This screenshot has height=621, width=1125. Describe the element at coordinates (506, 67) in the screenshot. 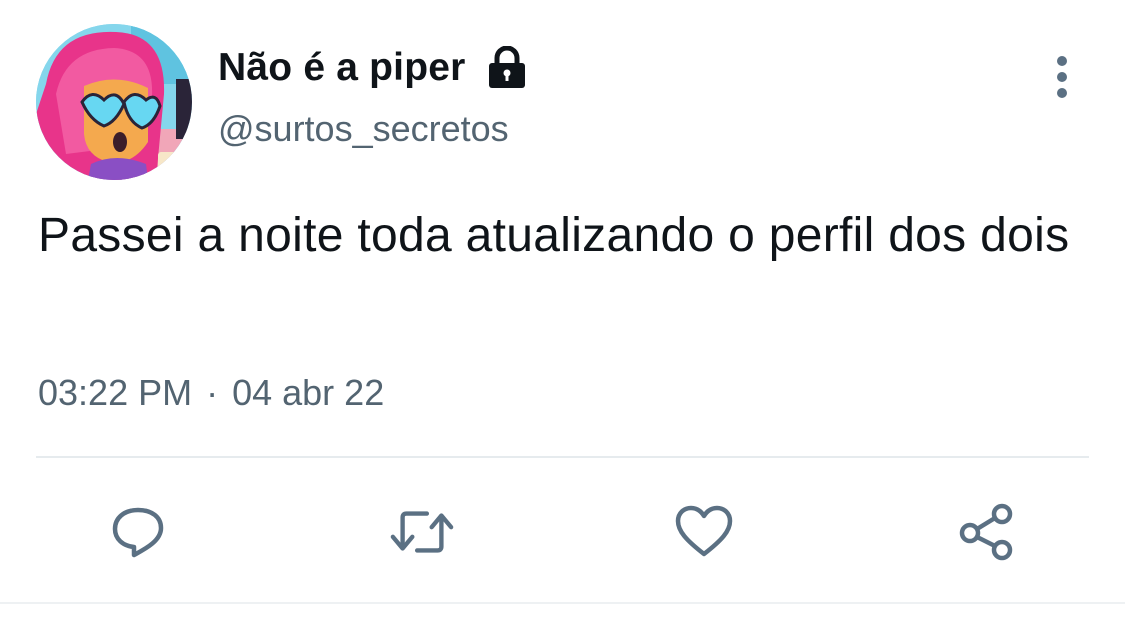

I see `lock-icon` at that location.